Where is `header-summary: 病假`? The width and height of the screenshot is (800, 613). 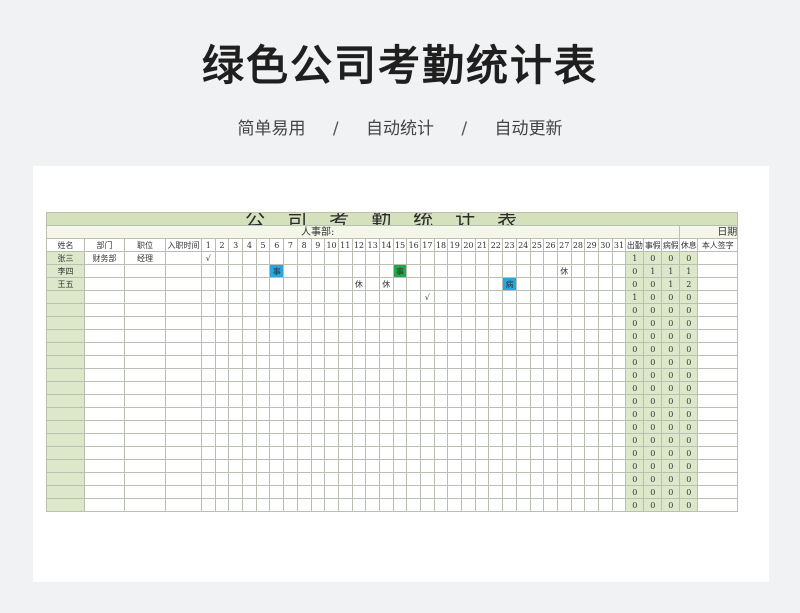
header-summary: 病假 is located at coordinates (671, 245).